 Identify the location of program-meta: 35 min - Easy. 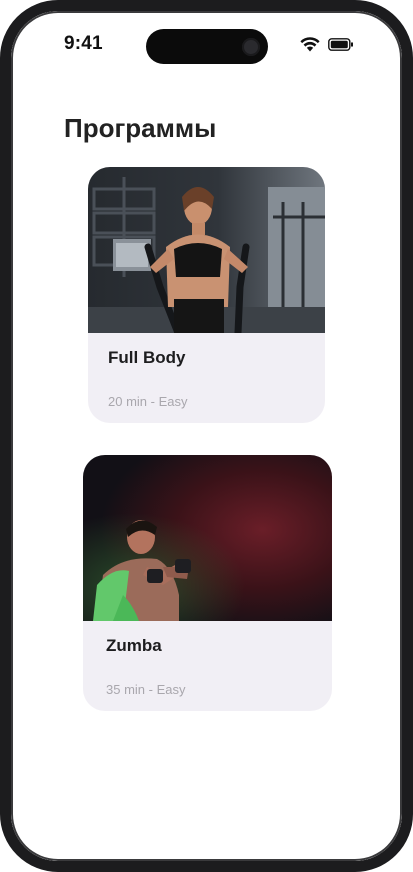
(146, 689).